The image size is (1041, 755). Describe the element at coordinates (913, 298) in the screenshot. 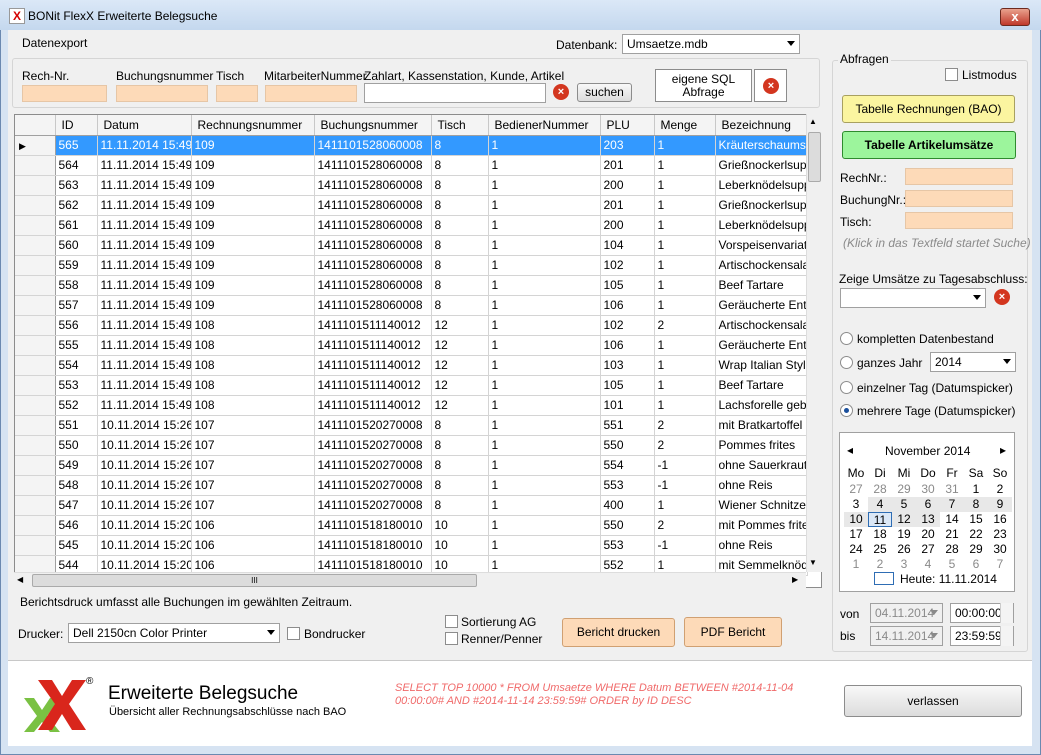

I see `tagesabschluss-select` at that location.